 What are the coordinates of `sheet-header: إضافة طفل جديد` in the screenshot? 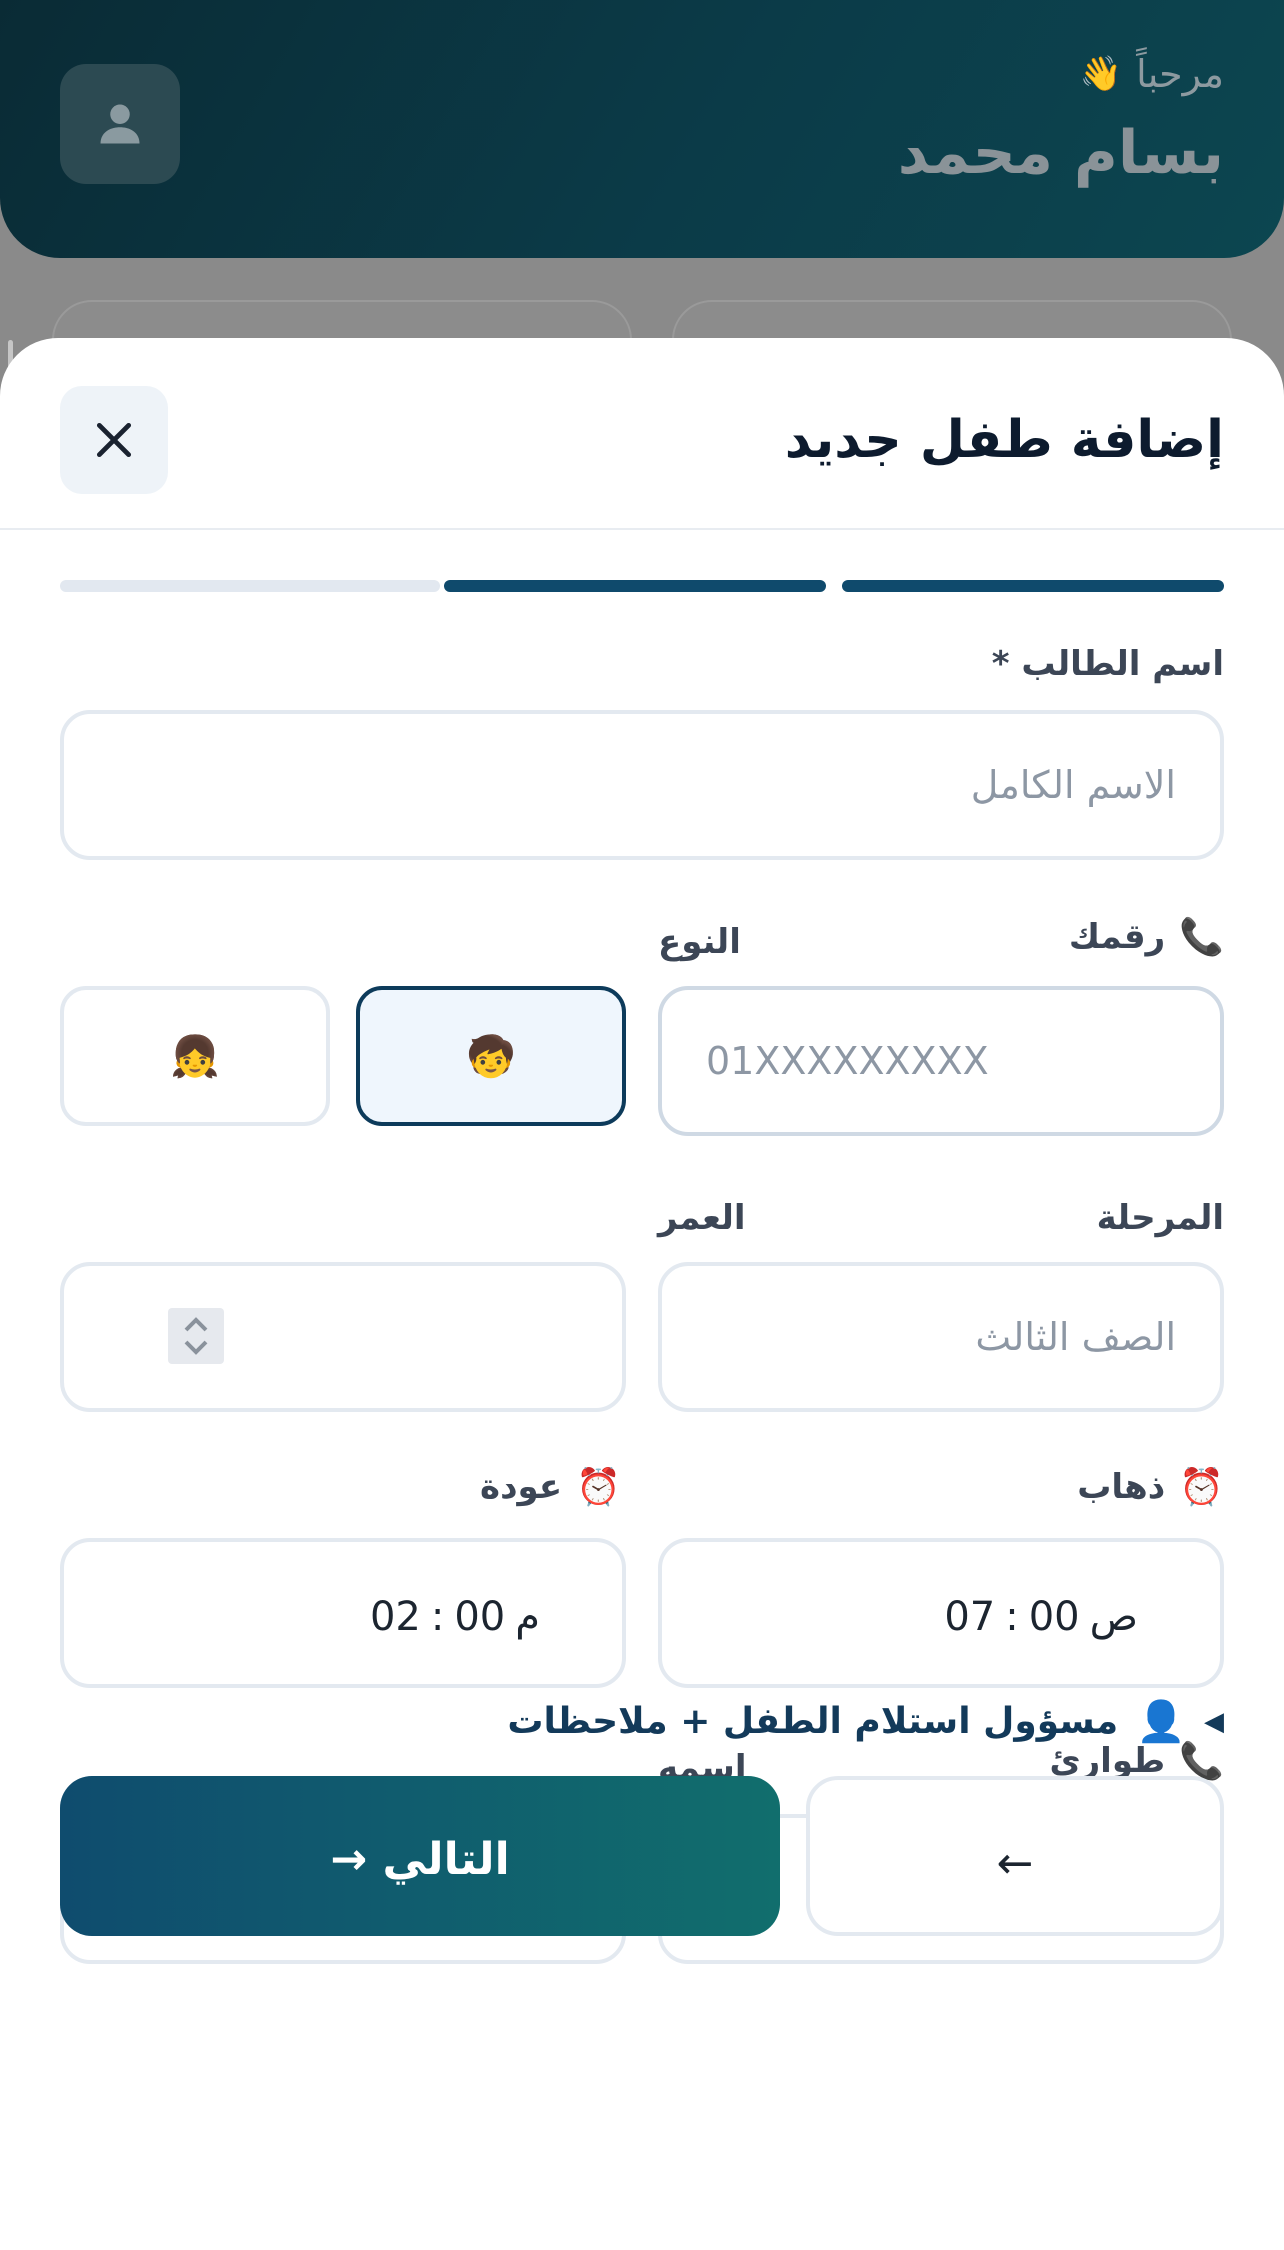 It's located at (642, 434).